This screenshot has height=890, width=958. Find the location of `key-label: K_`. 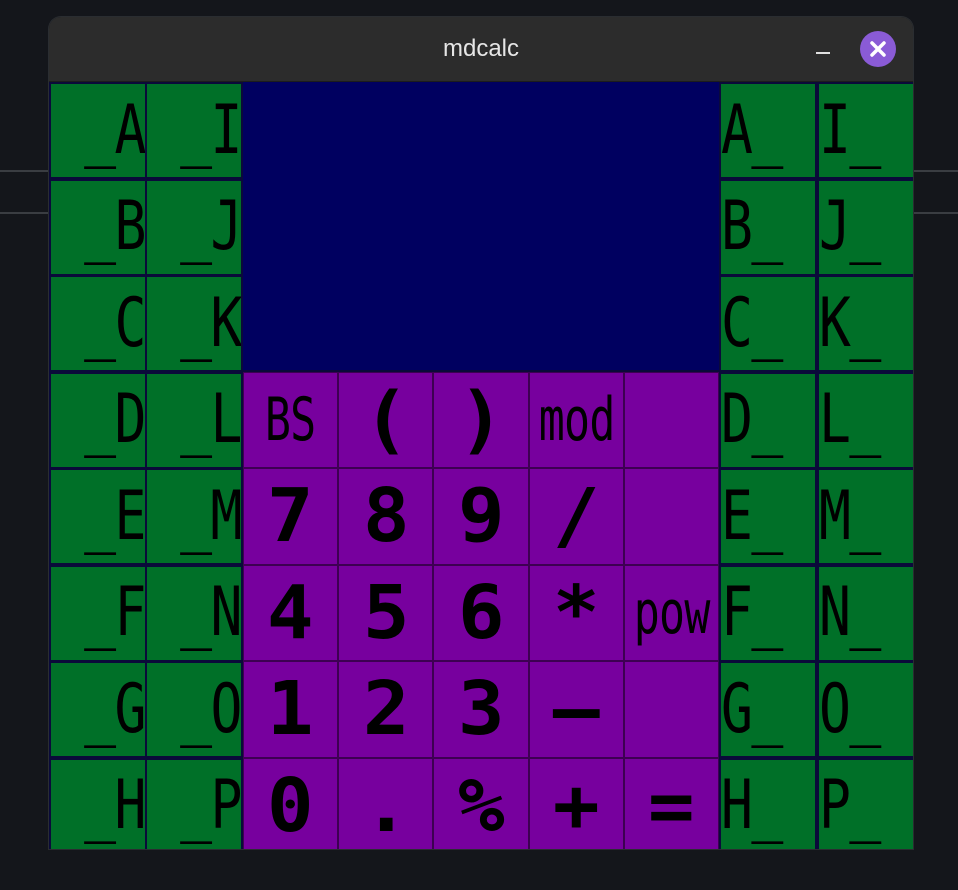

key-label: K_ is located at coordinates (850, 323).